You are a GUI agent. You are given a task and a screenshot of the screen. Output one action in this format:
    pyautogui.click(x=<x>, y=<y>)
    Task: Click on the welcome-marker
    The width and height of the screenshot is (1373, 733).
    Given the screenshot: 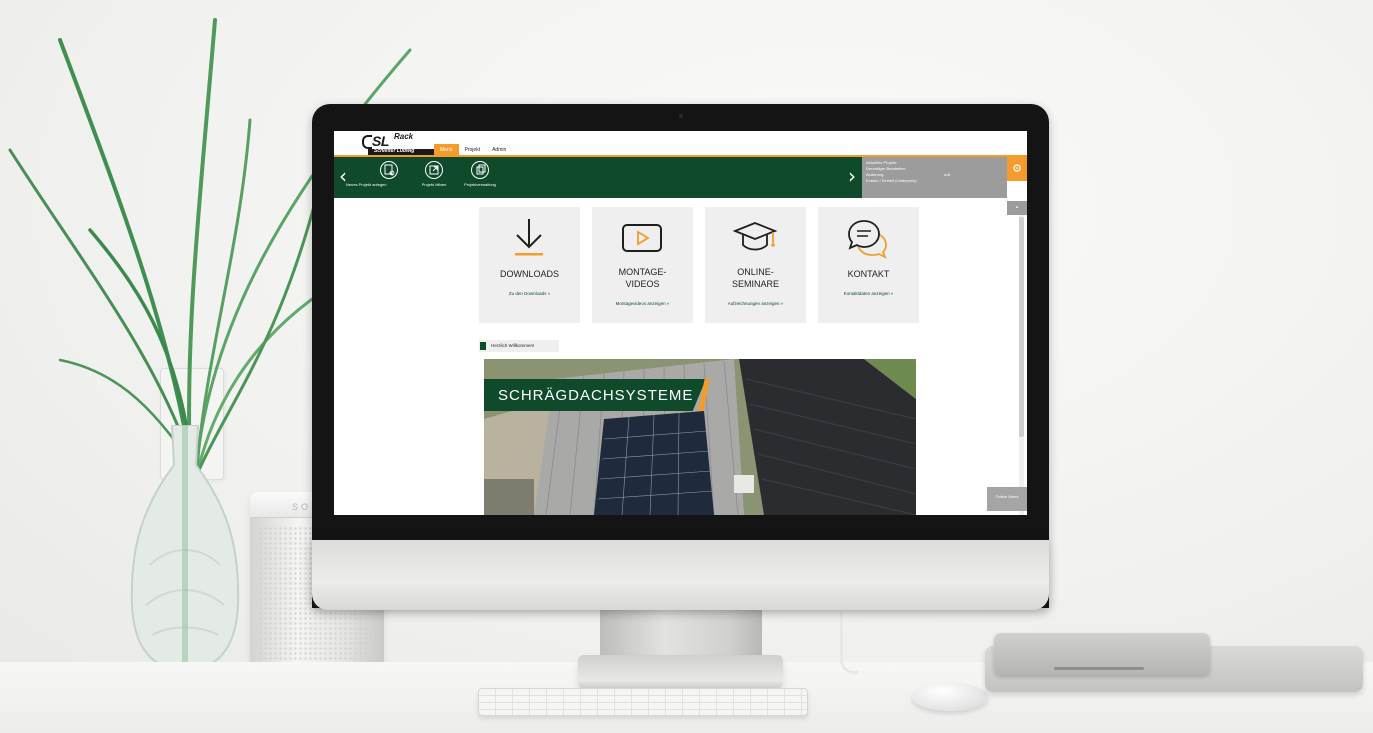 What is the action you would take?
    pyautogui.click(x=483, y=346)
    